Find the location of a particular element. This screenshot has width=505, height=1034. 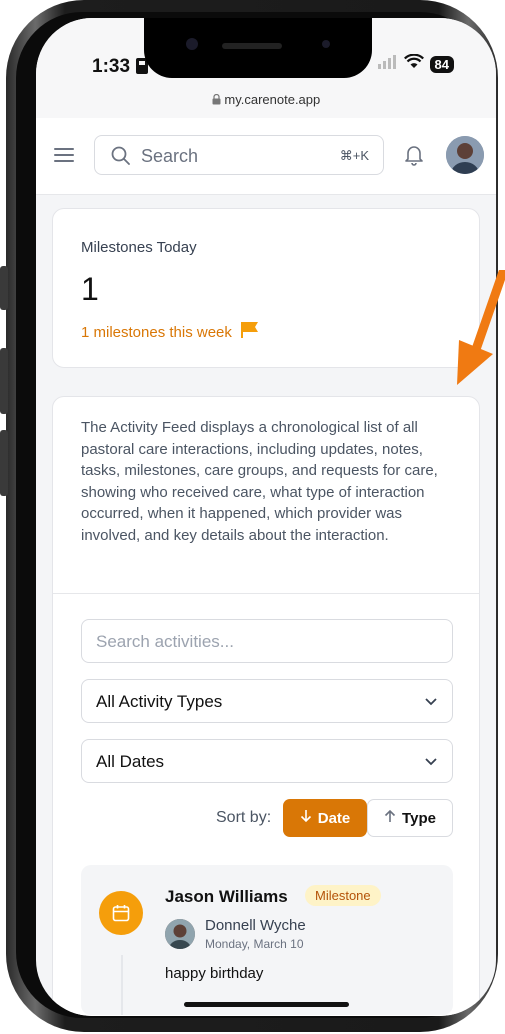

hamburger-menu-icon is located at coordinates (65, 155).